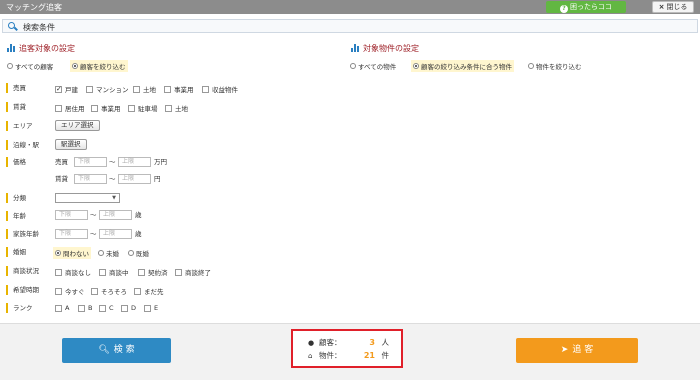 The height and width of the screenshot is (380, 700). What do you see at coordinates (90, 162) in the screenshot?
I see `price-sale-lower-input: 下限` at bounding box center [90, 162].